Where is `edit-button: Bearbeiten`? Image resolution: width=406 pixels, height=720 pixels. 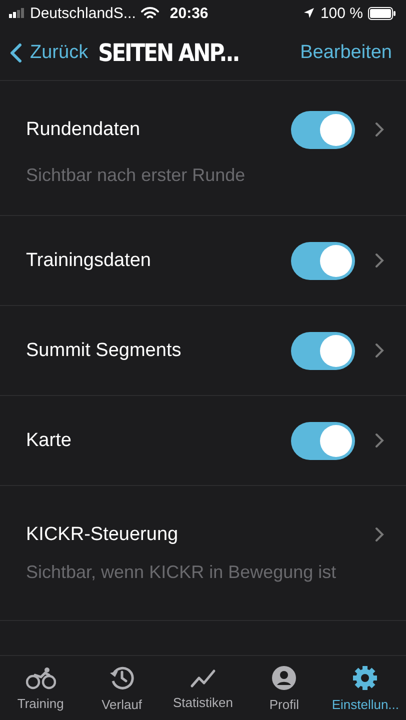
edit-button: Bearbeiten is located at coordinates (346, 53).